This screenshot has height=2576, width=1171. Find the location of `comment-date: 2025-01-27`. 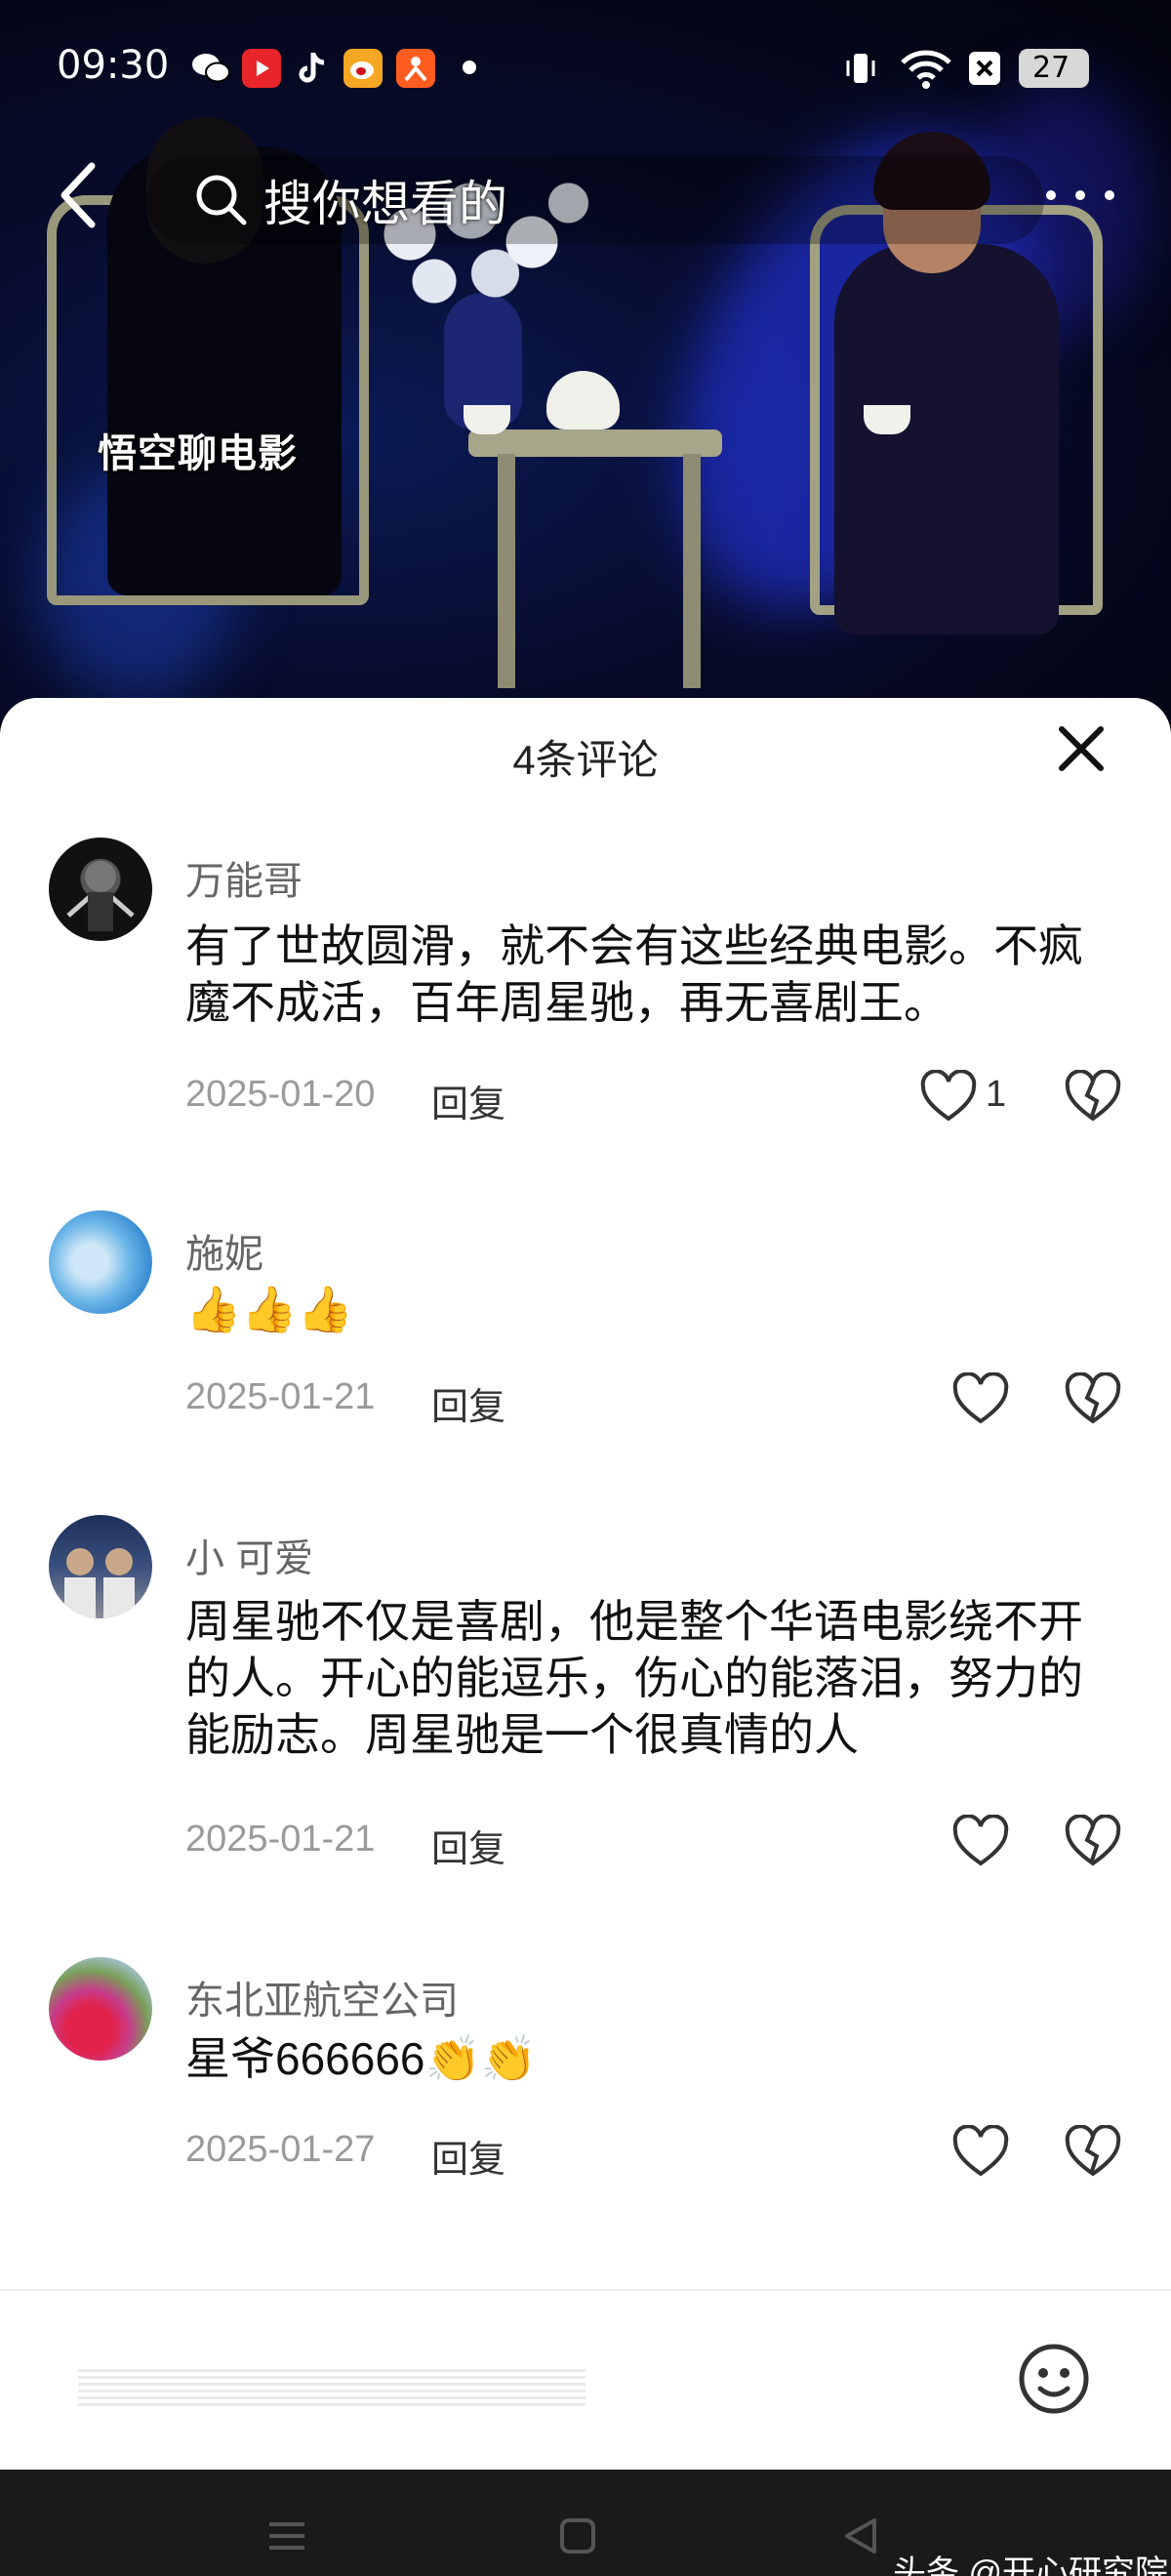

comment-date: 2025-01-27 is located at coordinates (280, 2149).